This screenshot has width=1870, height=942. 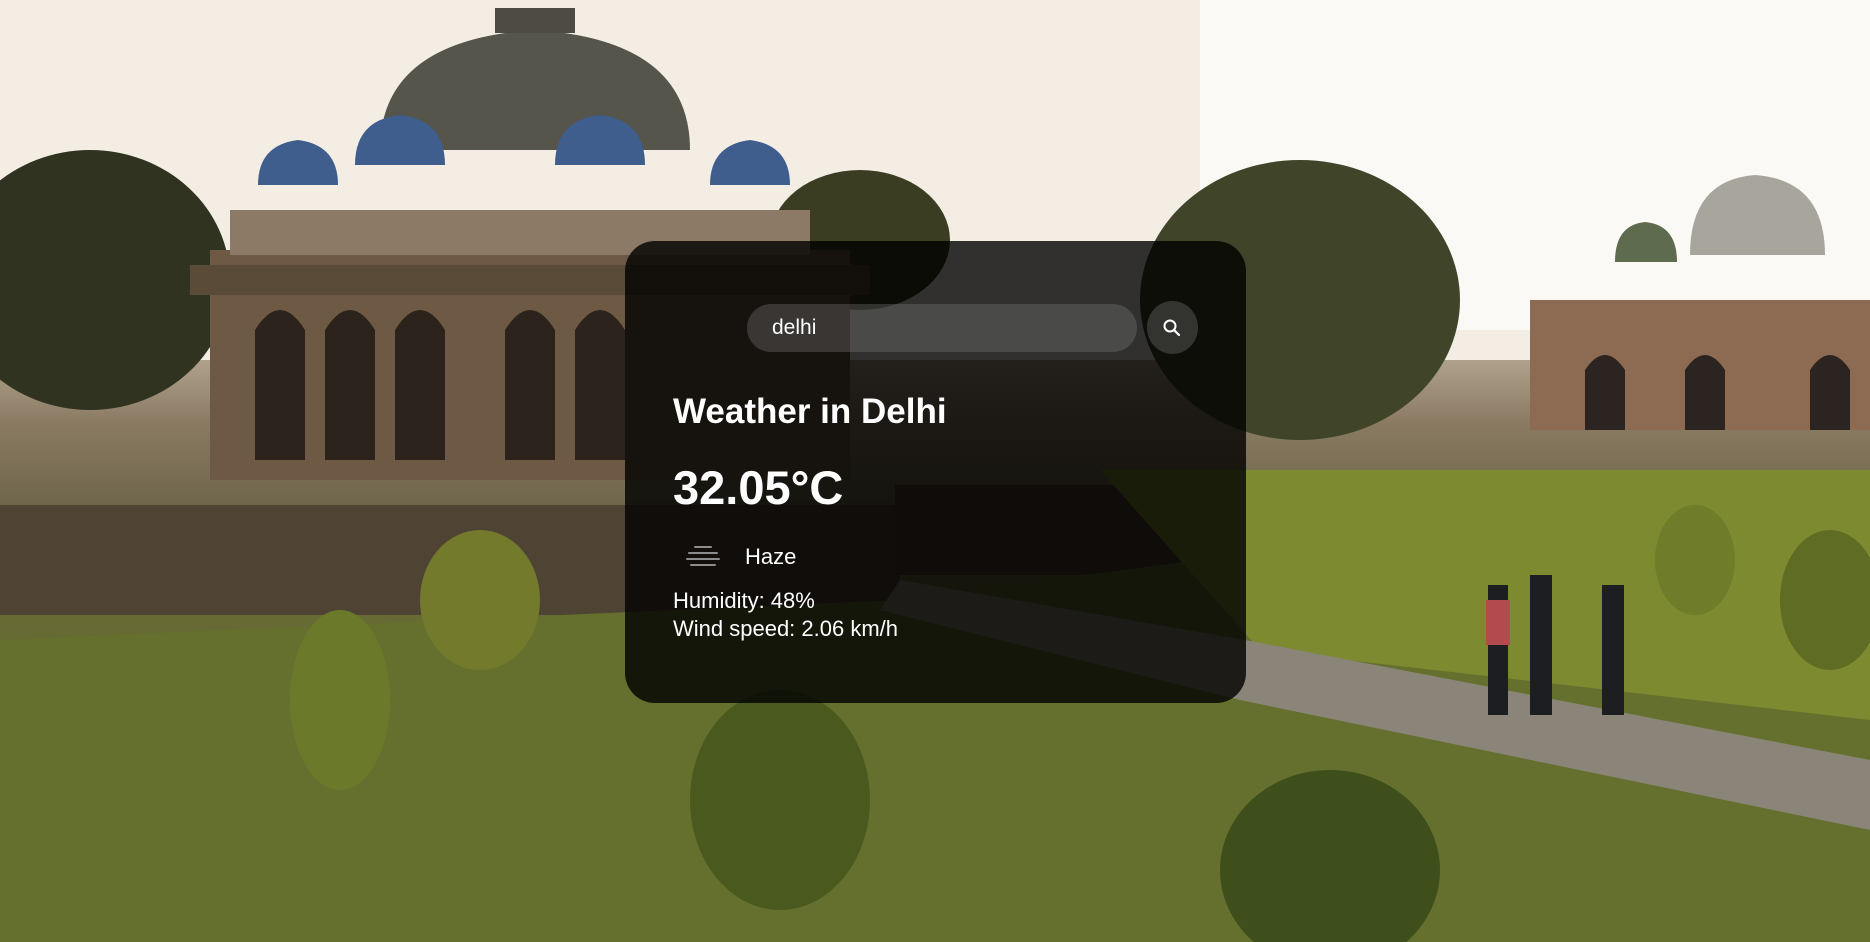 I want to click on search-bar, so click(x=972, y=327).